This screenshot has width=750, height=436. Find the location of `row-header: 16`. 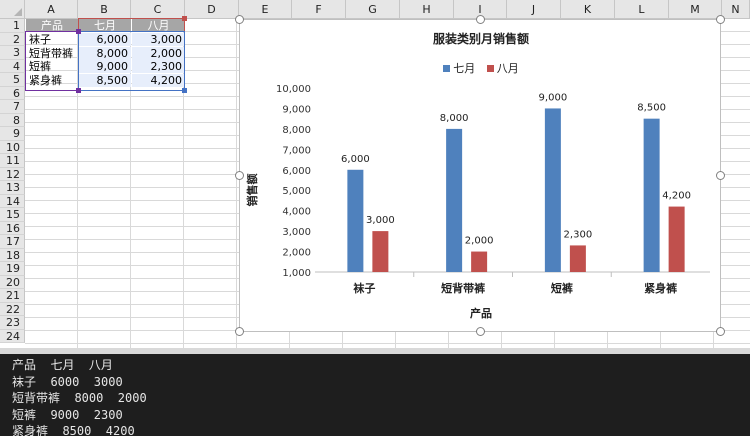

row-header: 16 is located at coordinates (12, 228).